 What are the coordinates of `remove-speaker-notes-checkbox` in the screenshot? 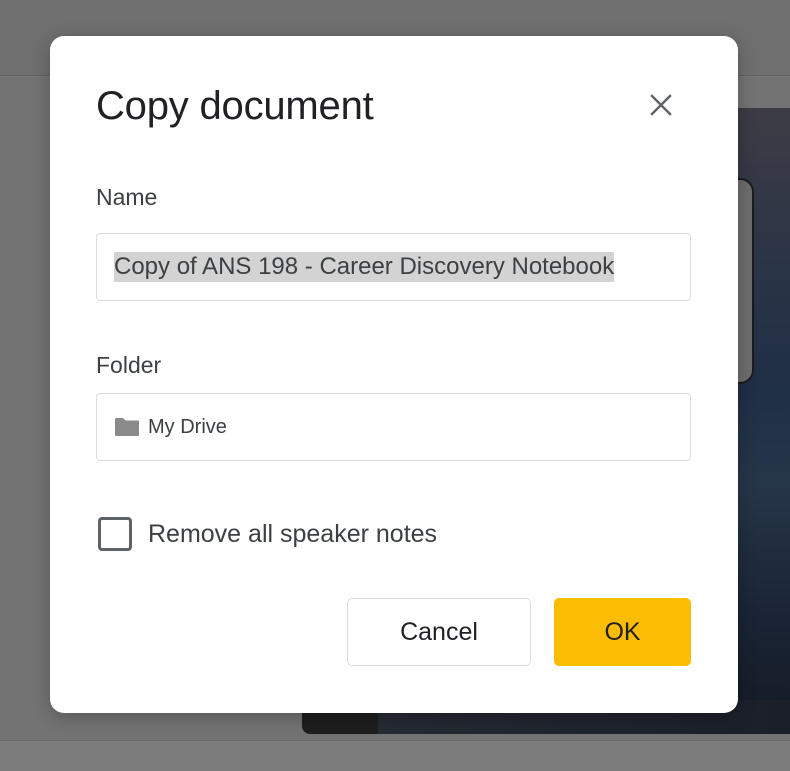 It's located at (115, 534).